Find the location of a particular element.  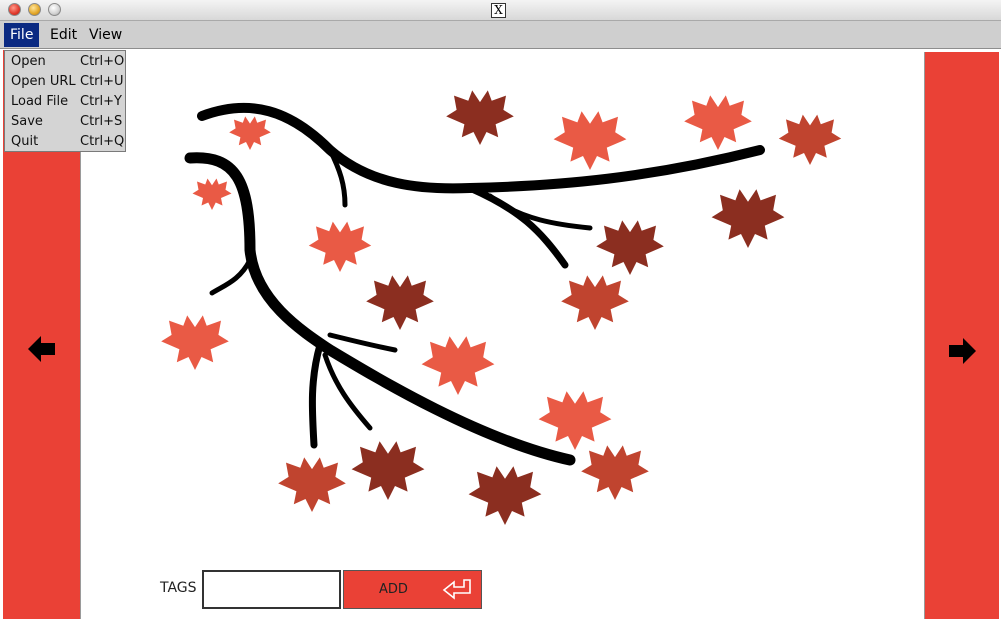

menu-item-label: Save is located at coordinates (27, 121).